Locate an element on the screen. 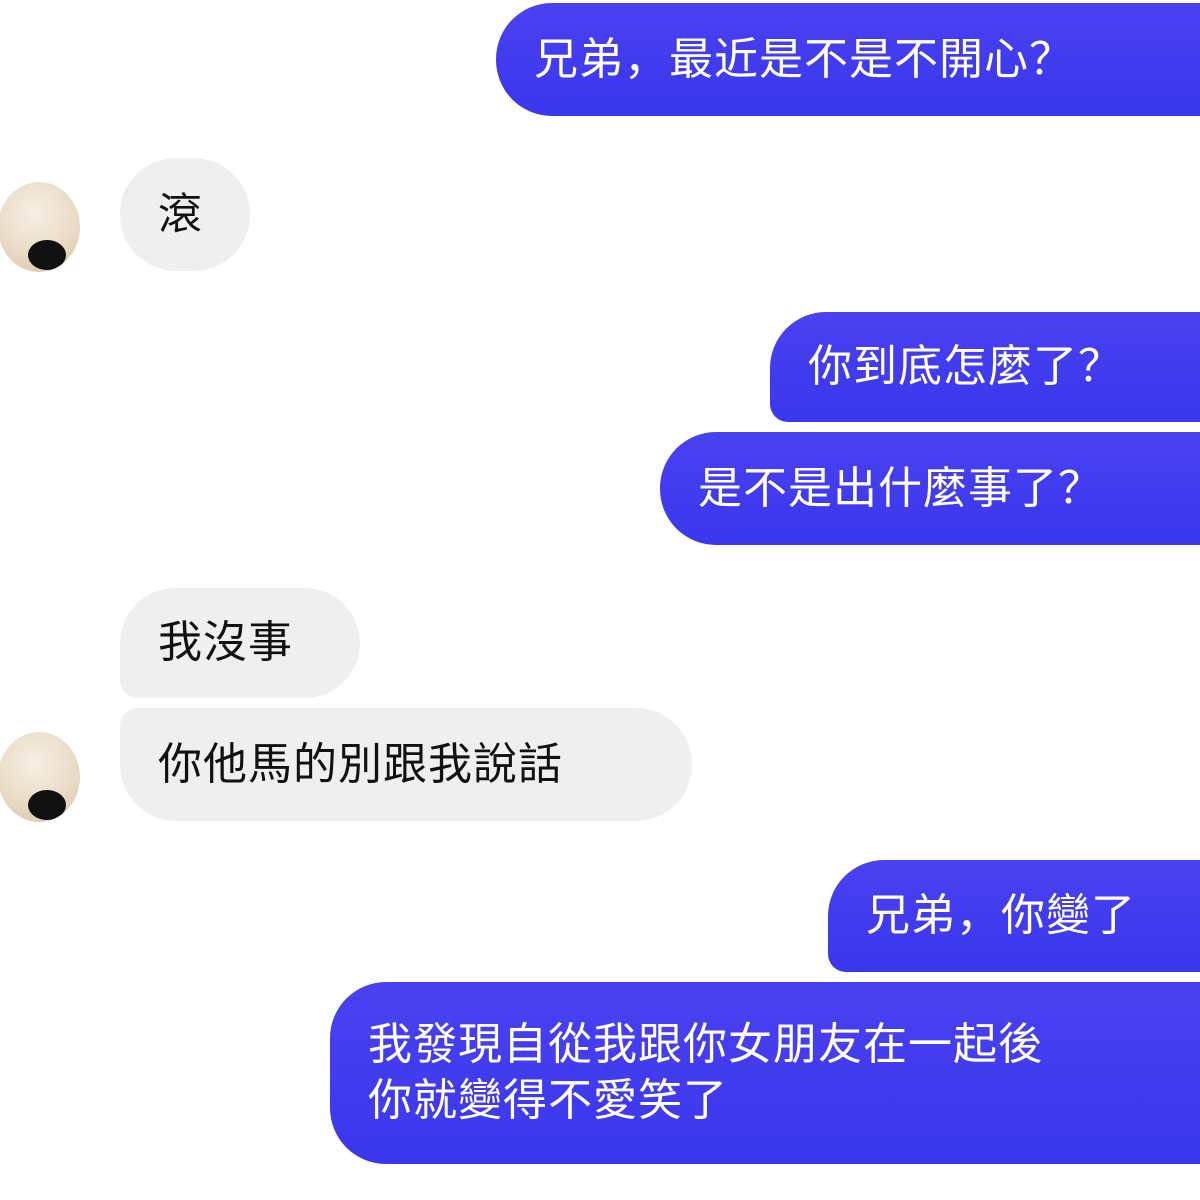 This screenshot has height=1200, width=1200. message-bubble-incoming: 我沒事 is located at coordinates (240, 643).